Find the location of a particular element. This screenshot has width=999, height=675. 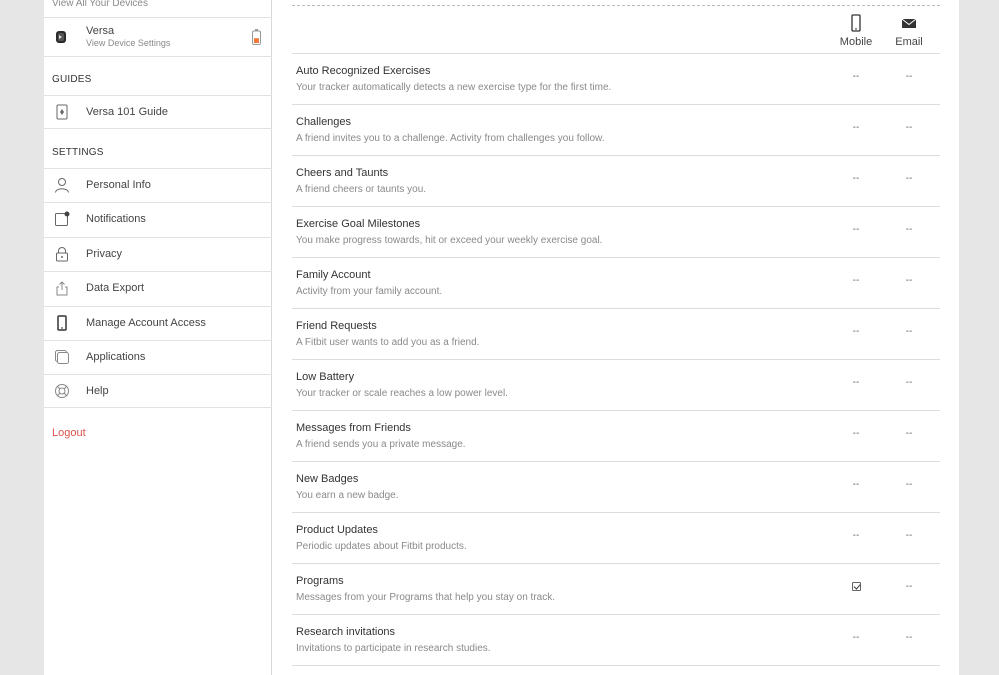

watch-icon is located at coordinates (61, 37).